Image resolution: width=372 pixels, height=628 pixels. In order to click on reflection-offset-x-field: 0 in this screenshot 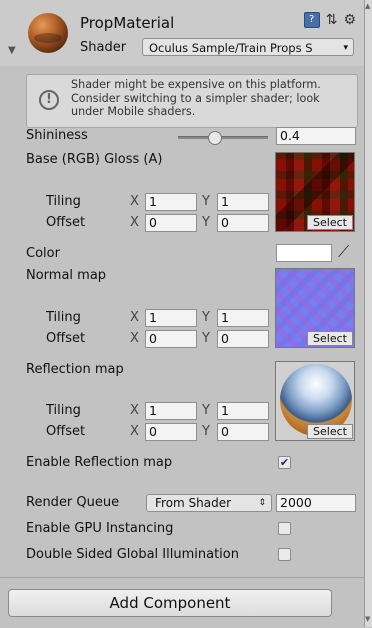, I will do `click(171, 432)`.